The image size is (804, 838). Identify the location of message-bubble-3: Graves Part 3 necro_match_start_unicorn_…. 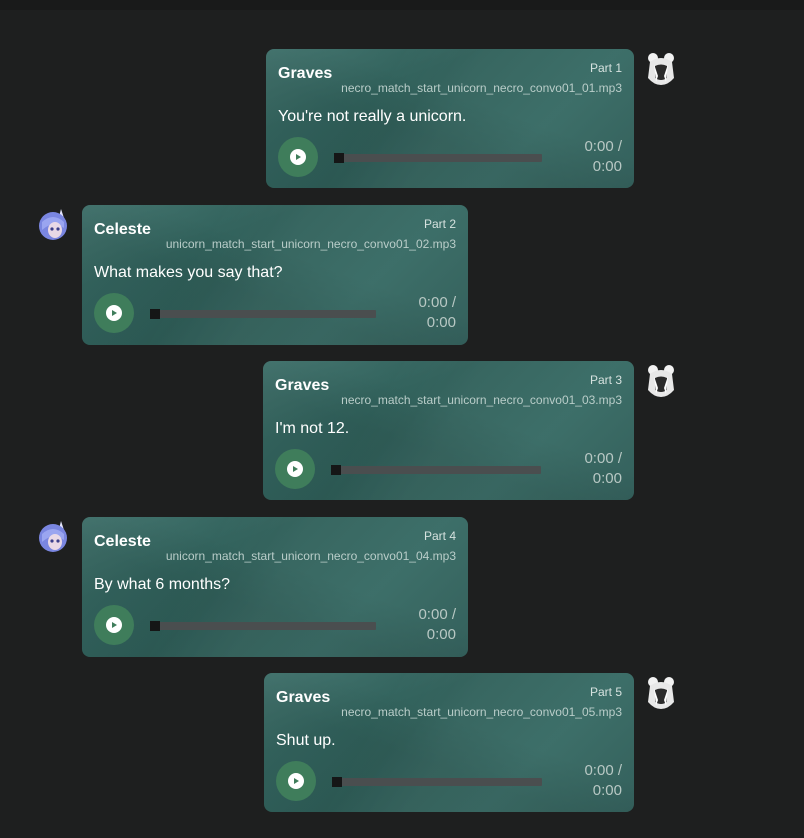
(448, 430).